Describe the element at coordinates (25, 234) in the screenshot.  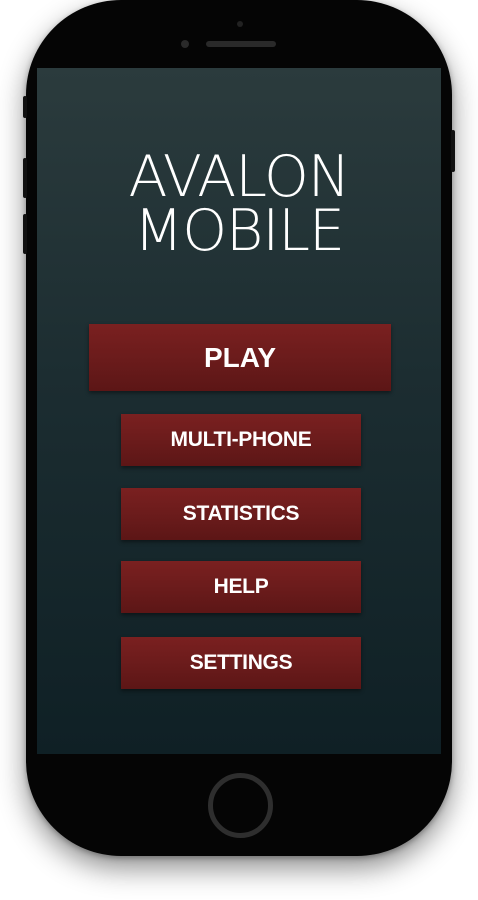
I see `volume-down-button` at that location.